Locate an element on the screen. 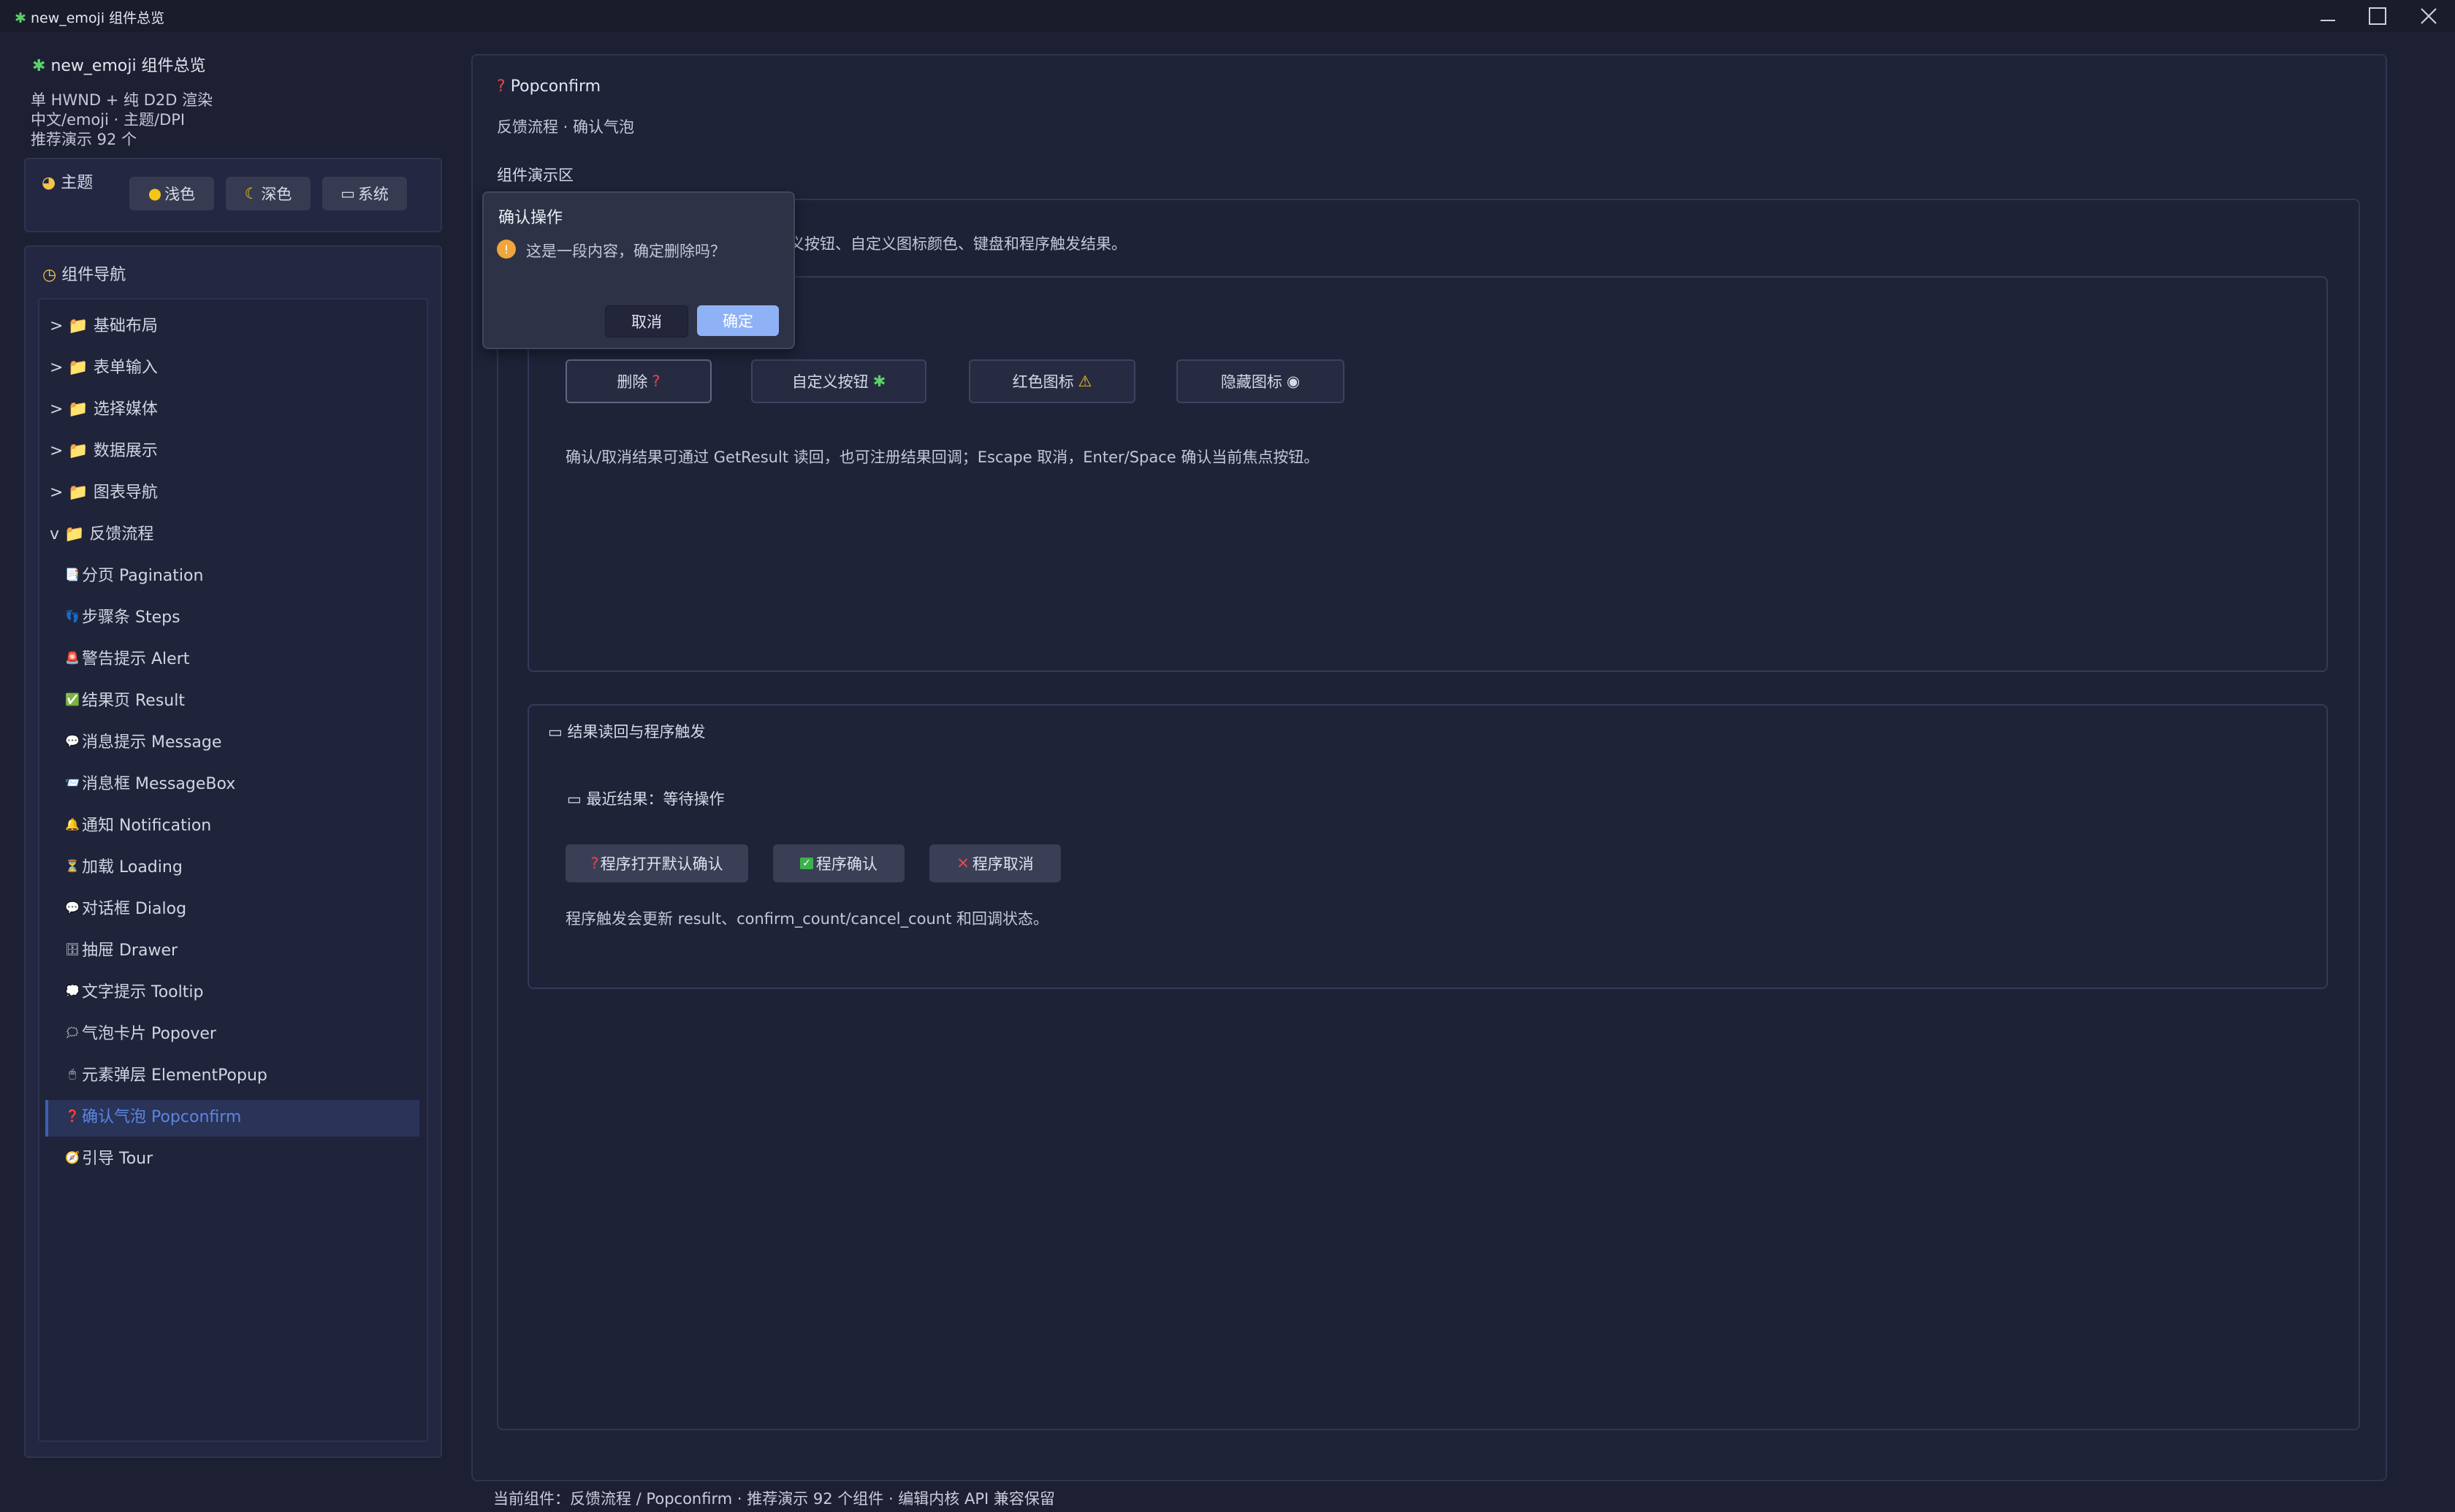 This screenshot has width=2455, height=1512. nav-group-basic-layout: > 📁 基础布局 is located at coordinates (104, 324).